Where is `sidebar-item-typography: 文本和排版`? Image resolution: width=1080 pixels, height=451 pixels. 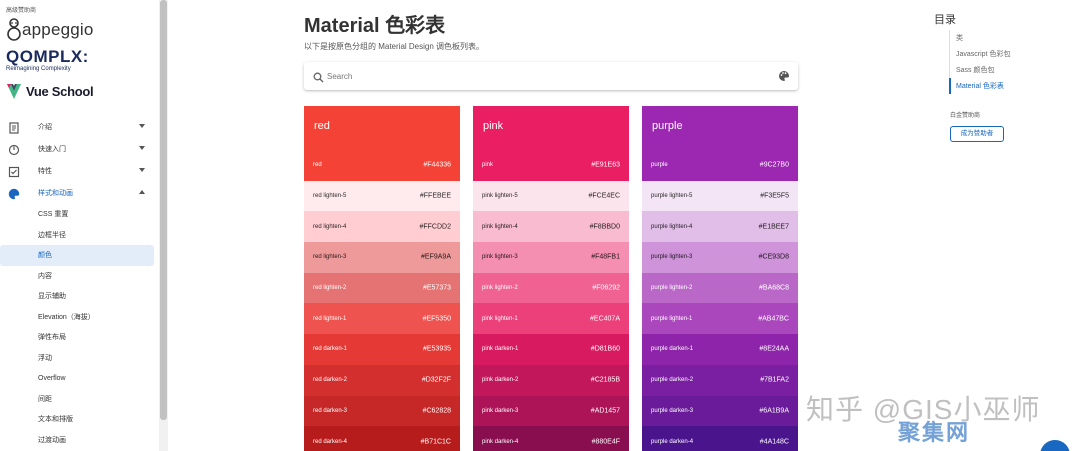
sidebar-item-typography: 文本和排版 is located at coordinates (79, 419).